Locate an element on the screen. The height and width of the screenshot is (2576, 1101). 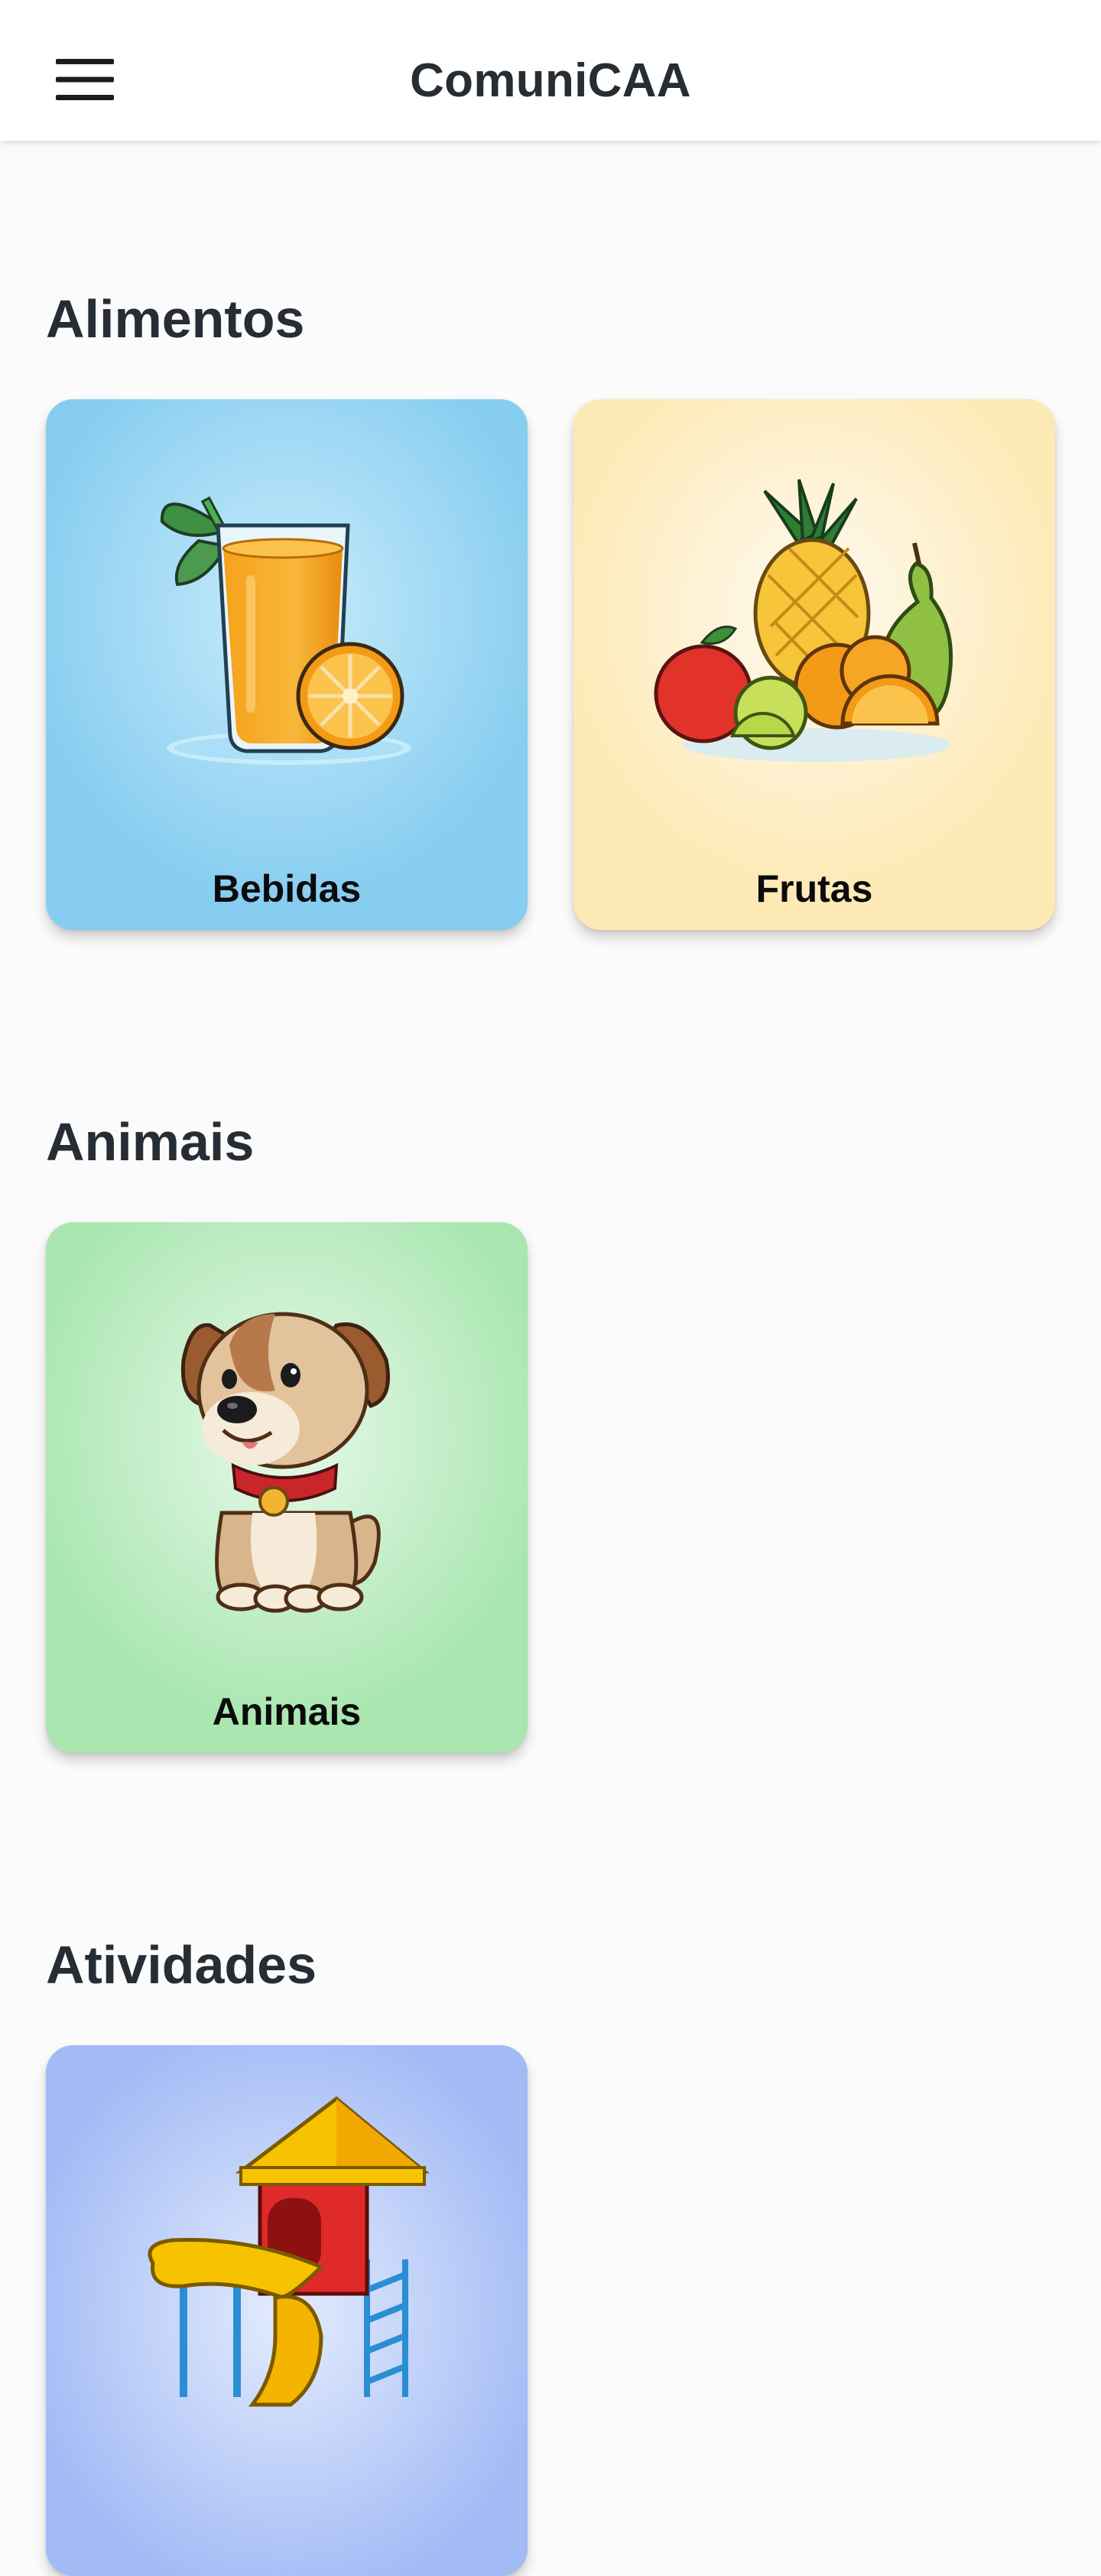
fruit-bowl-icon is located at coordinates (814, 664).